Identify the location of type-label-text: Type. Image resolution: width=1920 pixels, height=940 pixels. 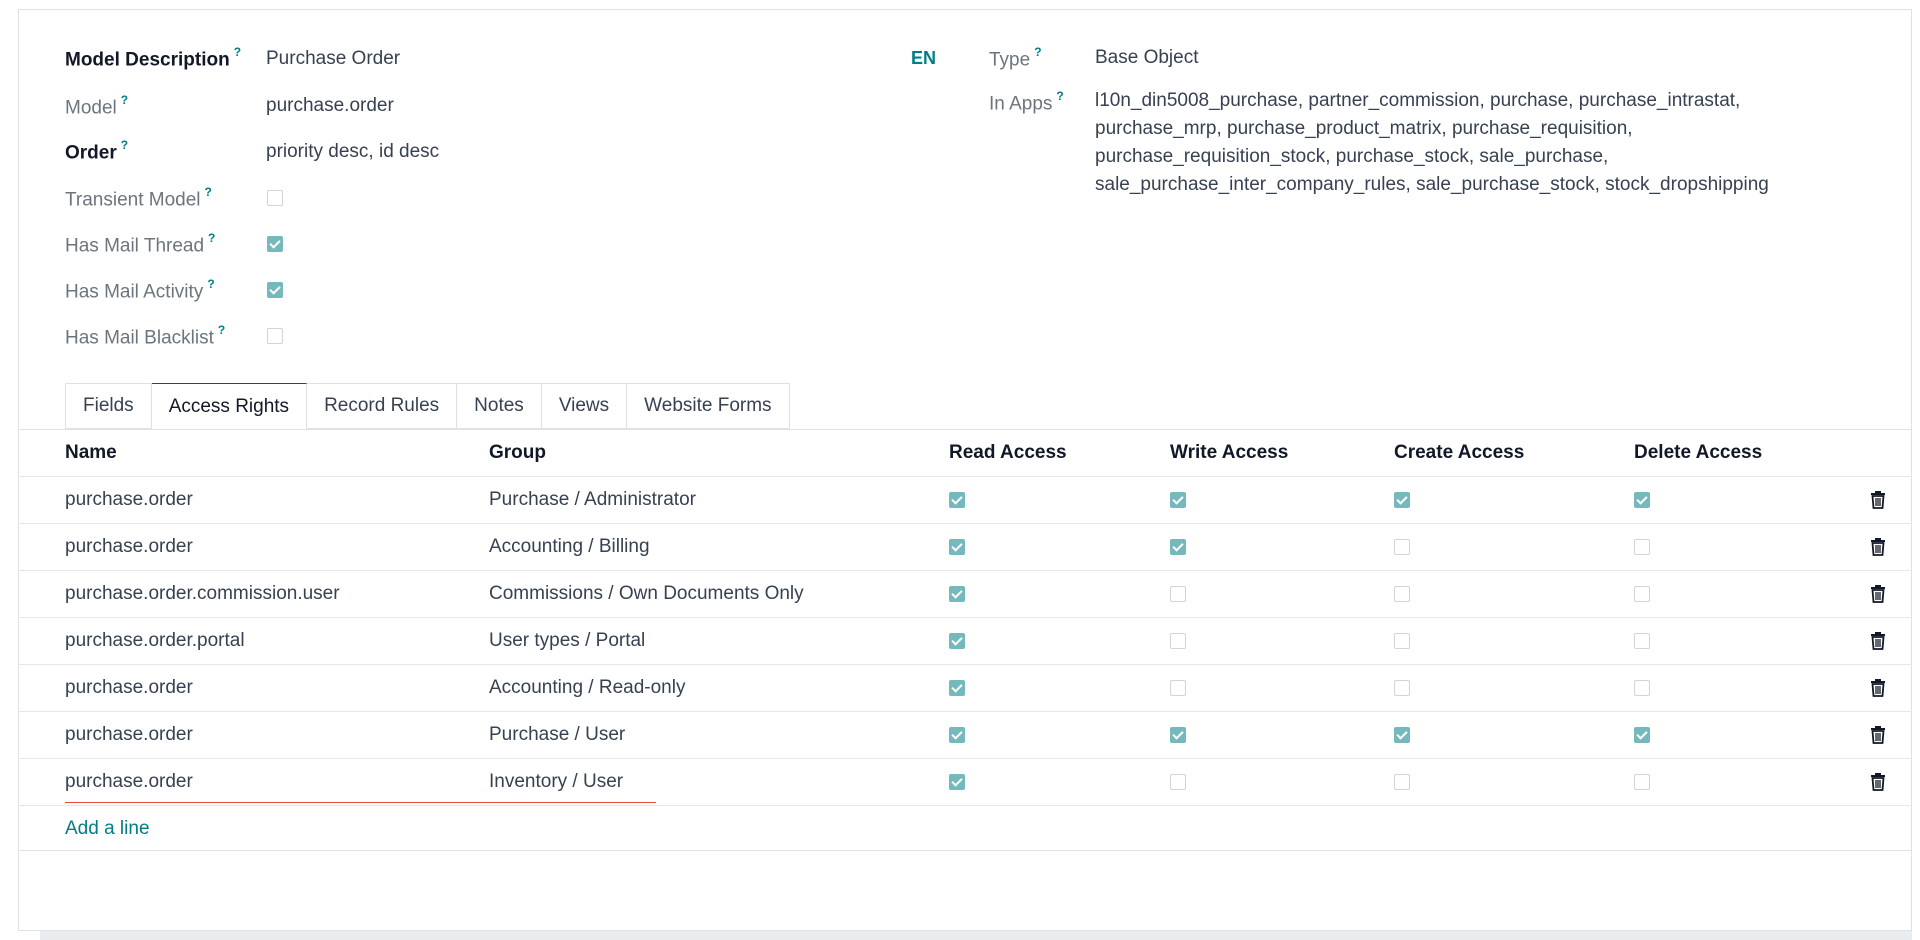
(1010, 60).